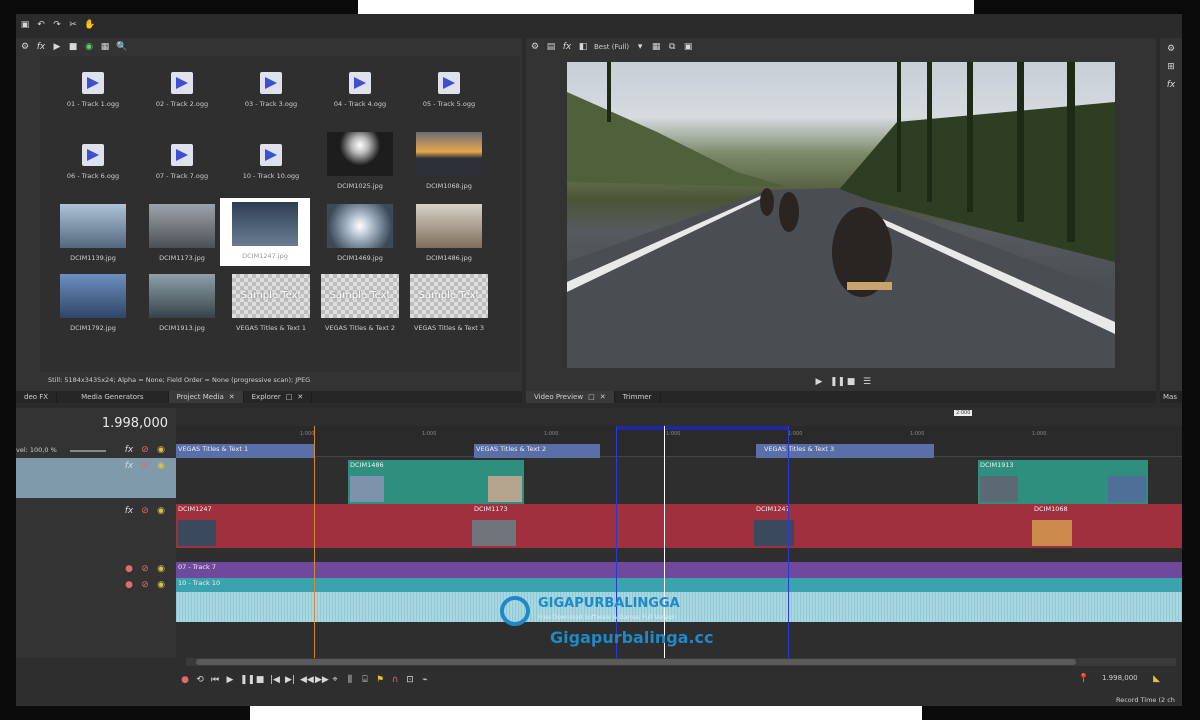 The width and height of the screenshot is (1200, 720). I want to click on tab-master: Mas, so click(1170, 397).